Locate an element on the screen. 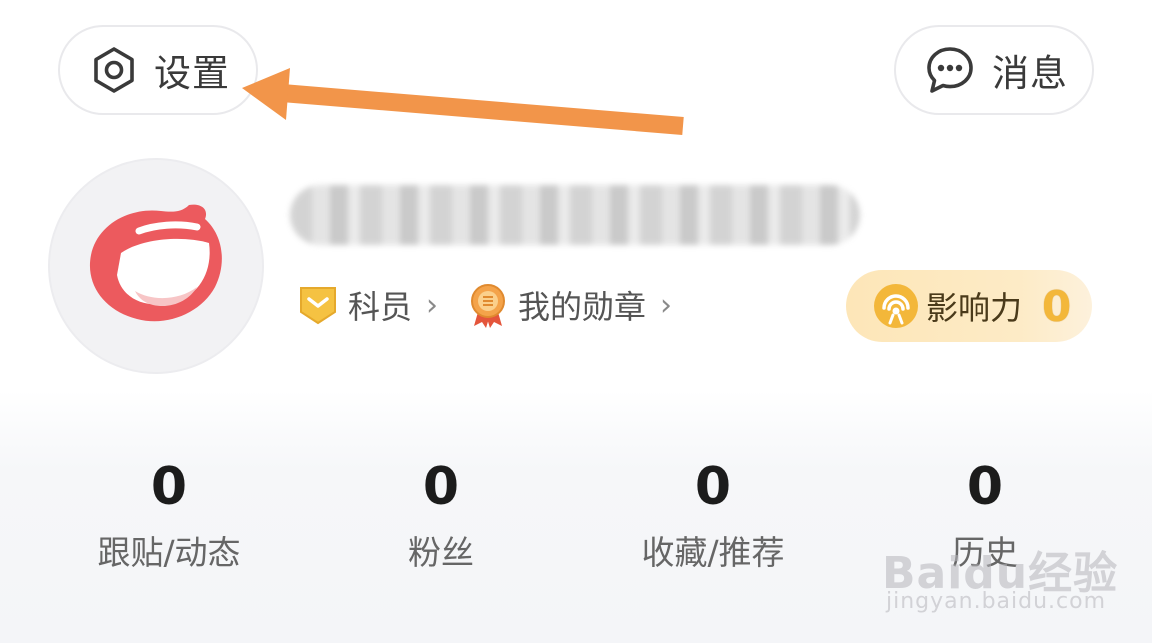 This screenshot has height=643, width=1152. baidu-watermark: Baidu经验 jingyan.baidu.com is located at coordinates (1007, 570).